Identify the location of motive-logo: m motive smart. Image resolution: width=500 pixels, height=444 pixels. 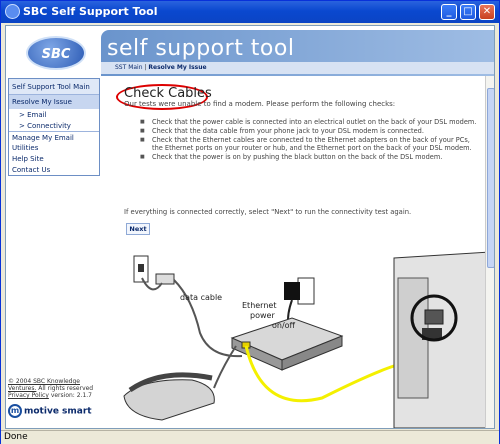
(54, 412).